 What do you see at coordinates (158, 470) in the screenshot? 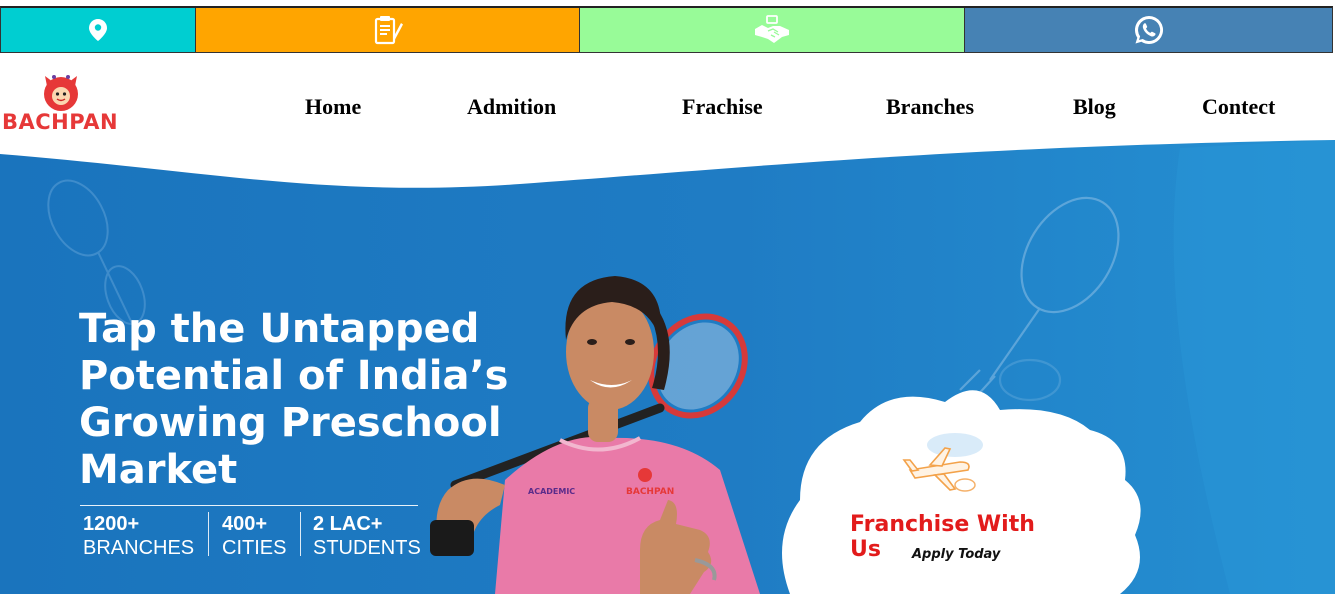
I see `hero-title-line: Market` at bounding box center [158, 470].